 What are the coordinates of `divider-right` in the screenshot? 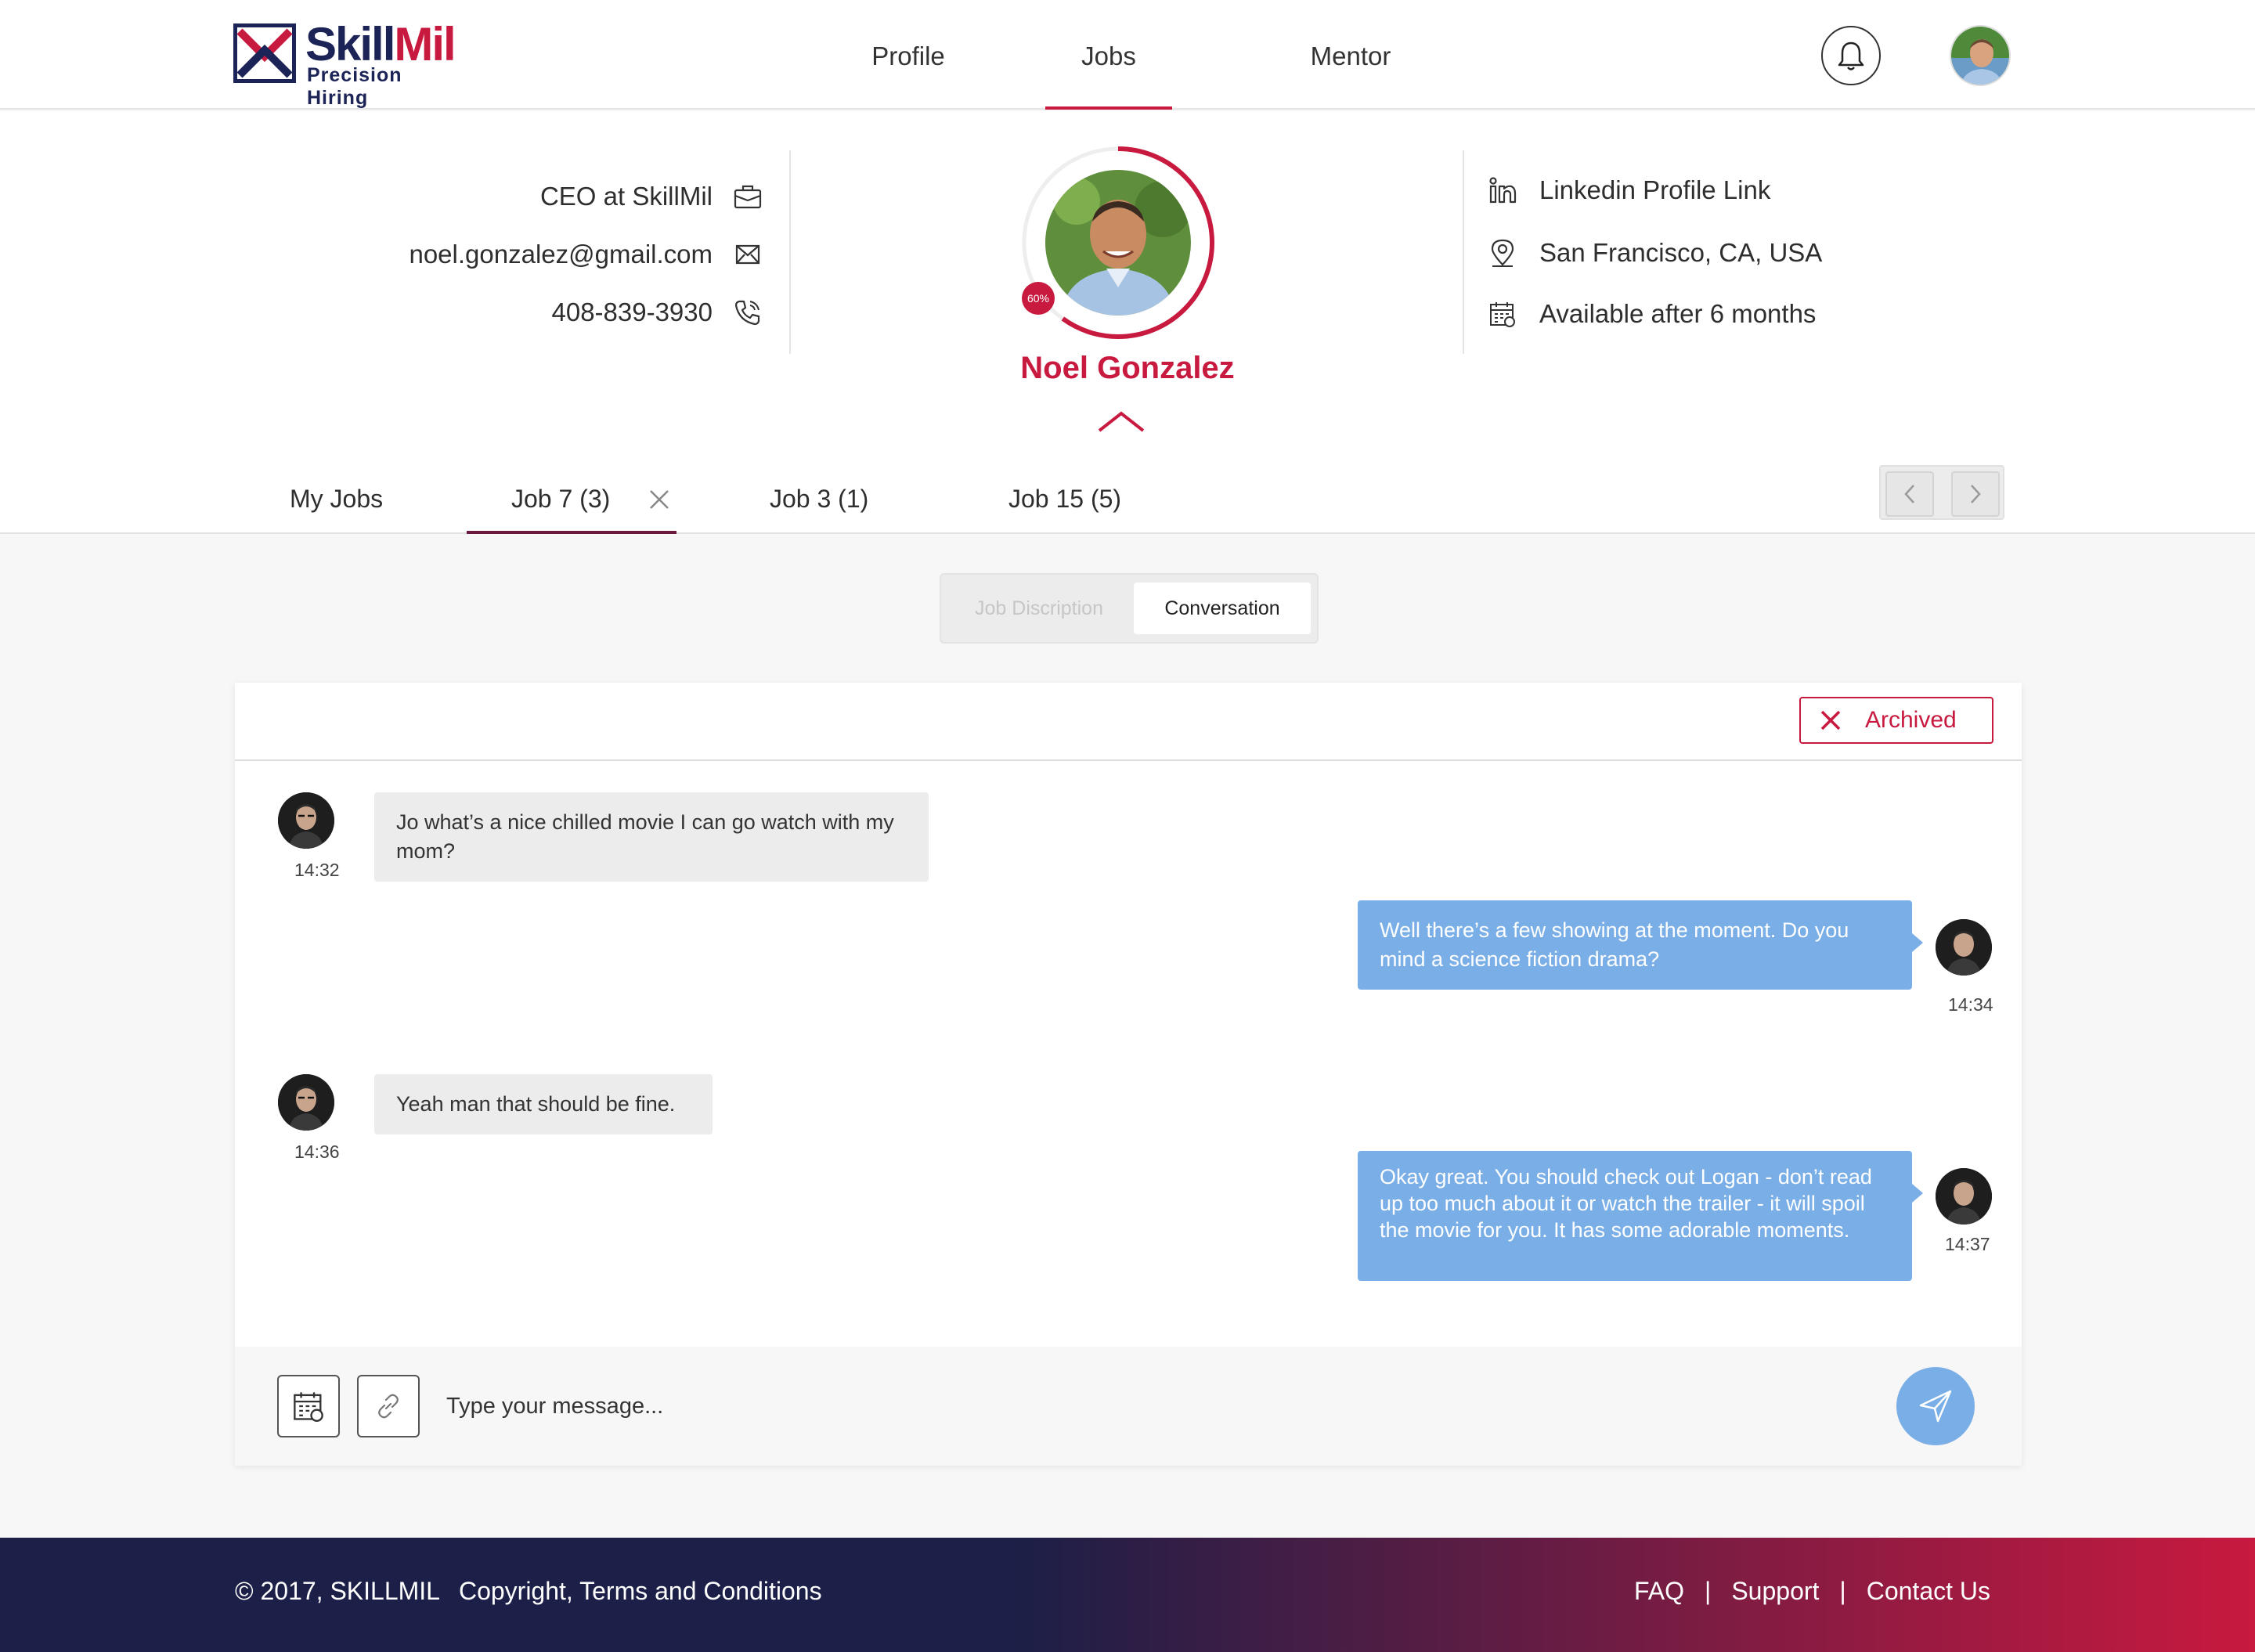 It's located at (1463, 252).